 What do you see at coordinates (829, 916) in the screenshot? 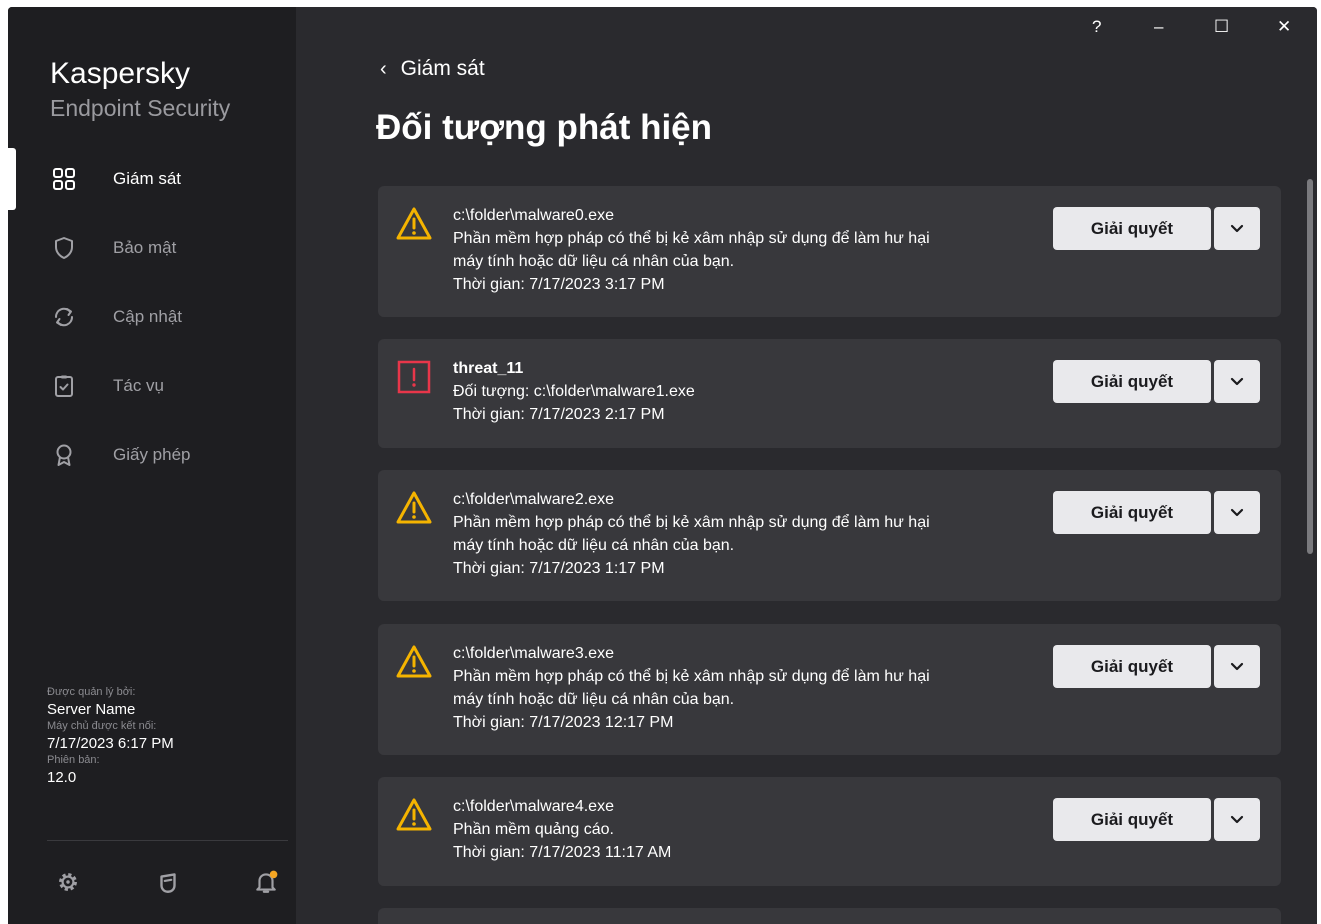
I see `detection-card-partial` at bounding box center [829, 916].